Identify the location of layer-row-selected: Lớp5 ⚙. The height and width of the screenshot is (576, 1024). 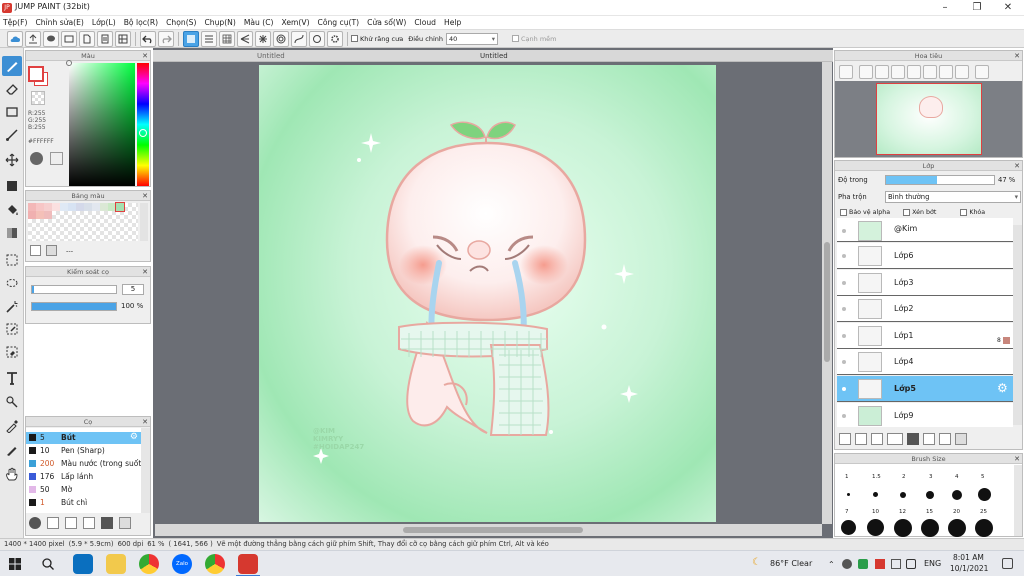
(925, 389).